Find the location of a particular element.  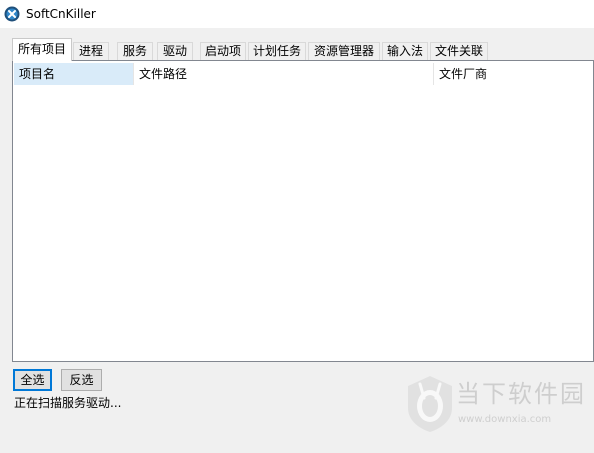

column-header-file-path: 文件路径 is located at coordinates (283, 74).